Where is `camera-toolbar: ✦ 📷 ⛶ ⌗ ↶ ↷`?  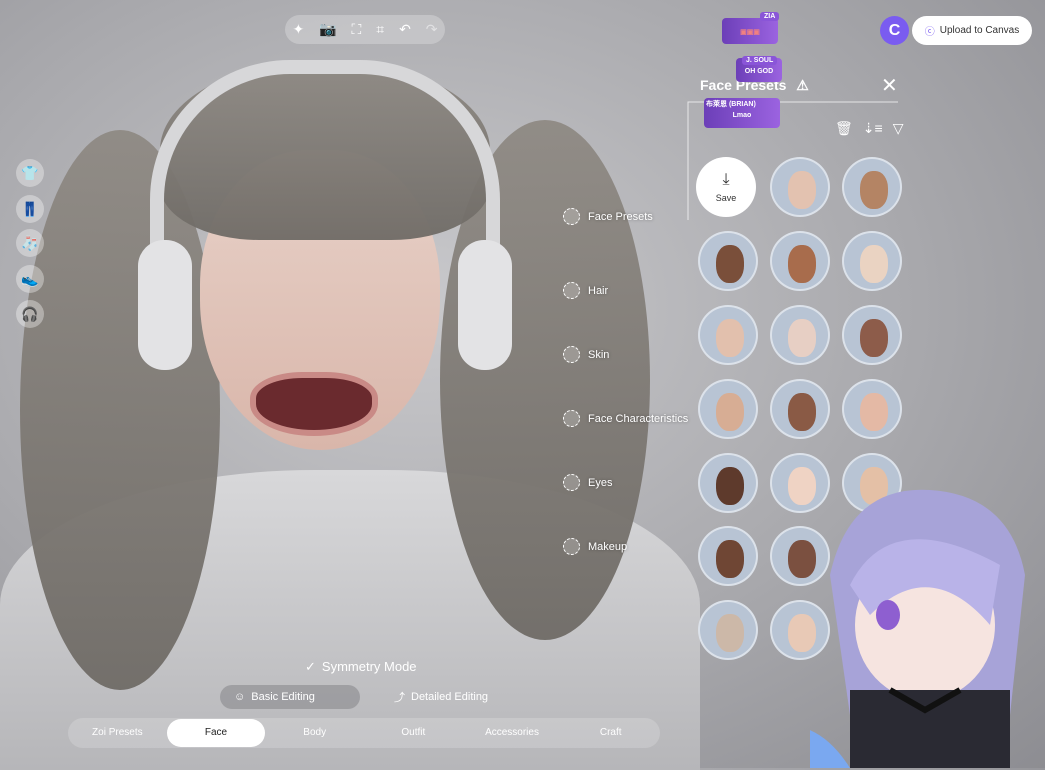
camera-toolbar: ✦ 📷 ⛶ ⌗ ↶ ↷ is located at coordinates (365, 29).